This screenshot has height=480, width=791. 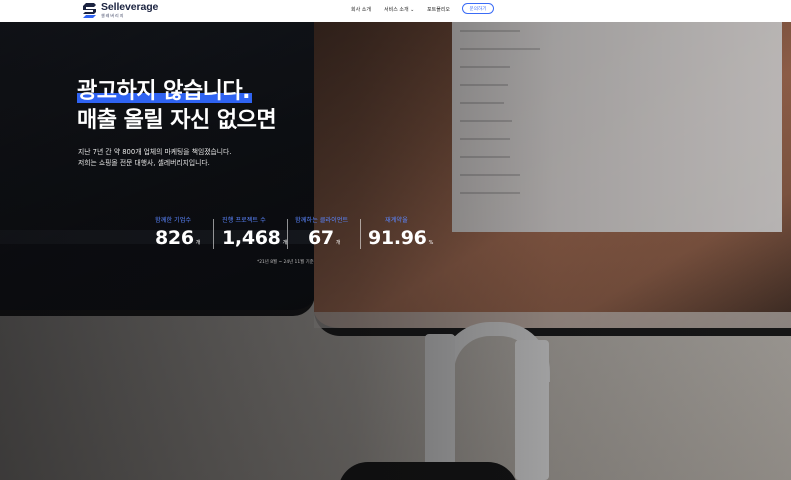 I want to click on stat-label: 함께한 기업수, so click(x=173, y=220).